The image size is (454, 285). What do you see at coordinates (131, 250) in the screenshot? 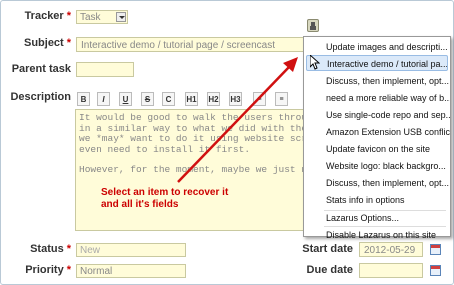
I see `status-select: New` at bounding box center [131, 250].